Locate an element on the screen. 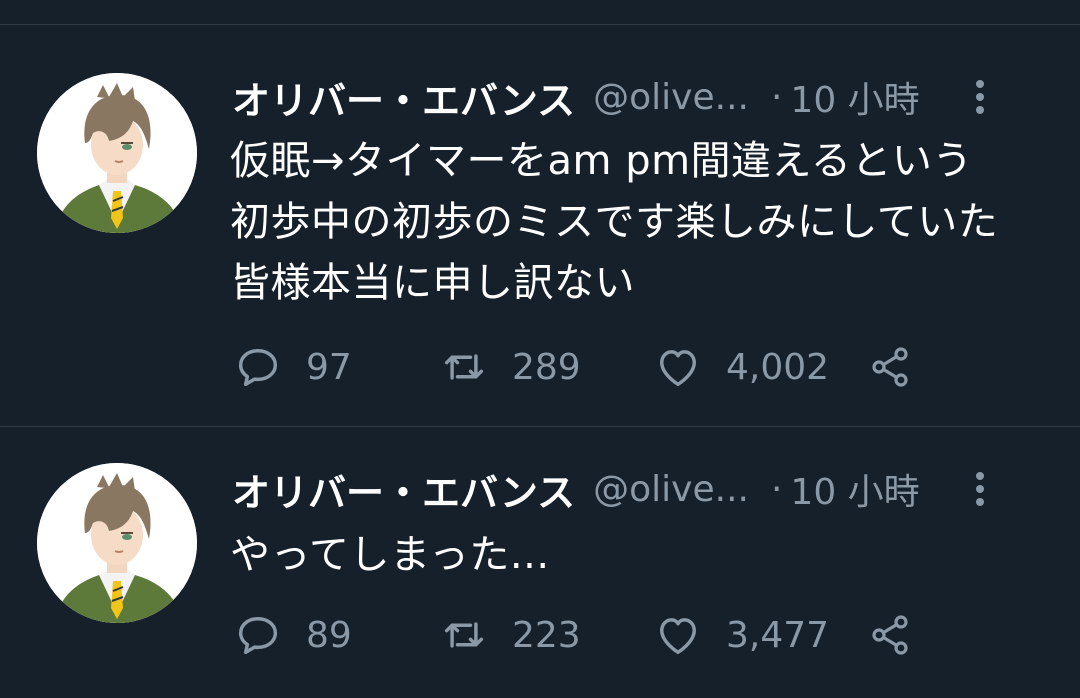 This screenshot has width=1080, height=698. tweet-actions: 97 289 4,002 is located at coordinates (612, 367).